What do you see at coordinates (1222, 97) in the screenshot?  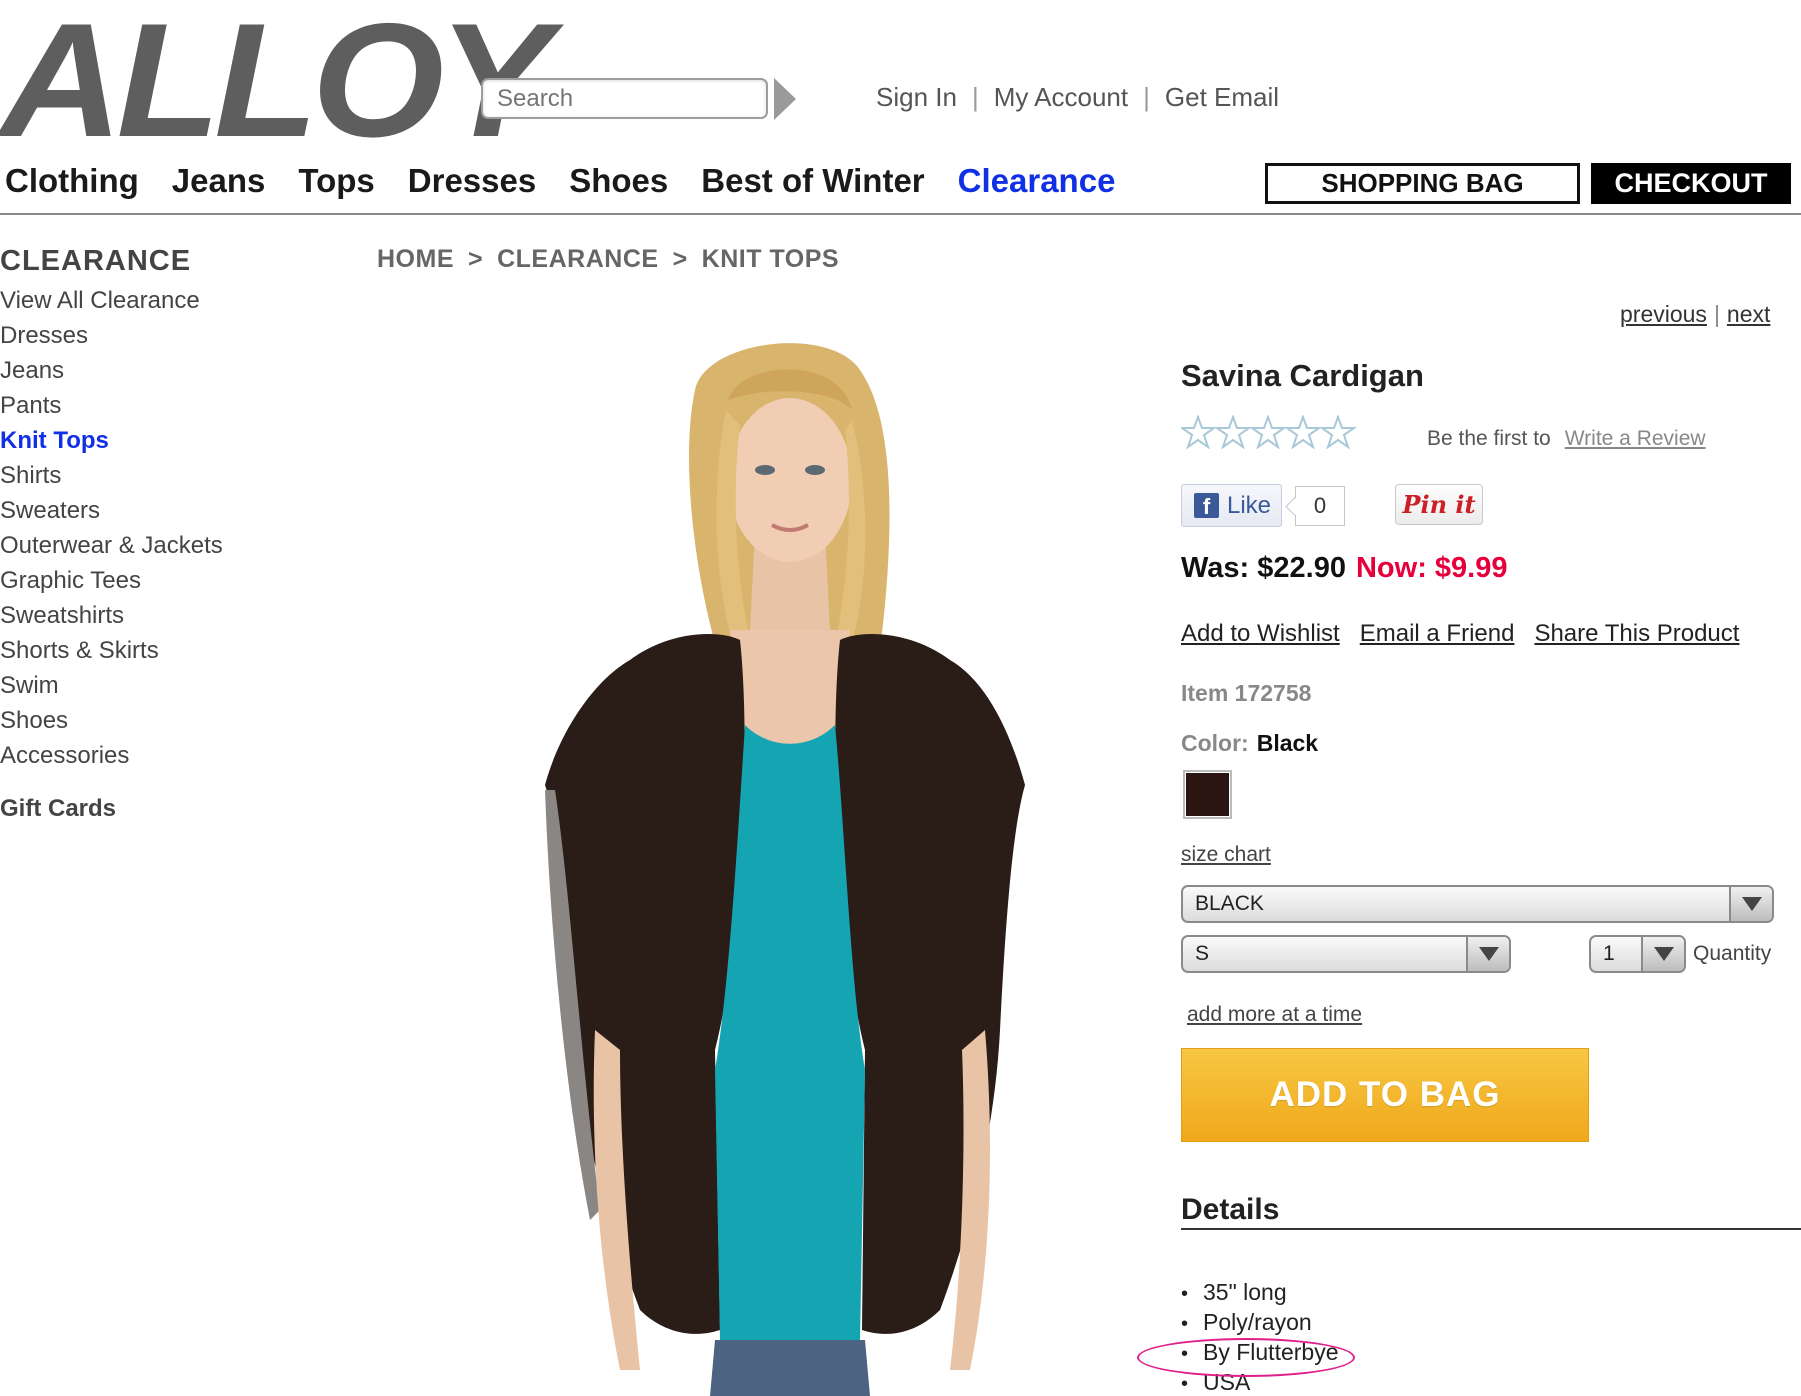 I see `get-email-link: Get Email` at bounding box center [1222, 97].